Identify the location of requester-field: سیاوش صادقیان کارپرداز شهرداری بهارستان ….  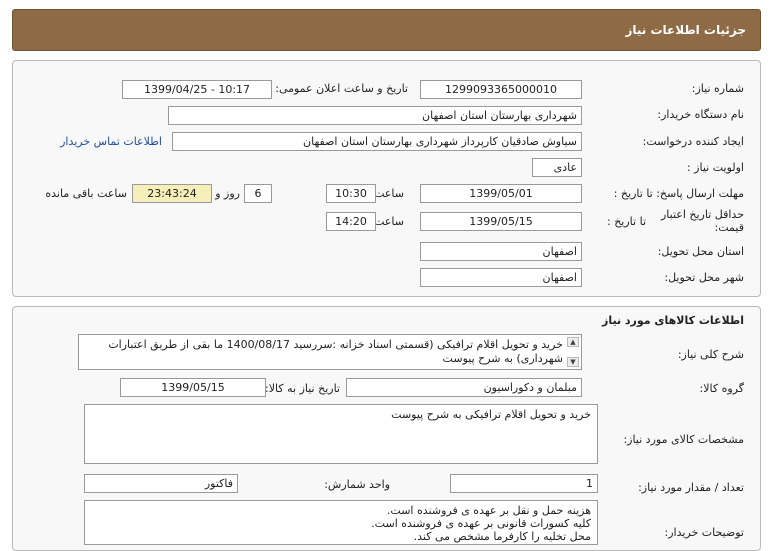
(377, 141).